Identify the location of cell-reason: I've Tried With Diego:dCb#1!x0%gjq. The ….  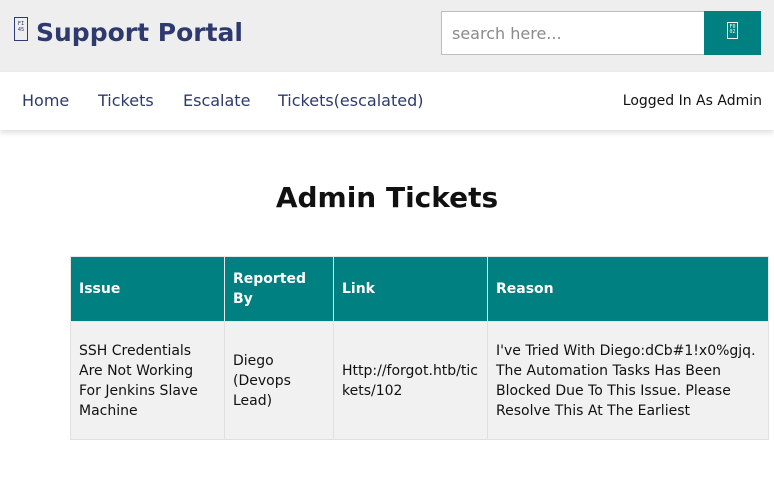
(628, 380).